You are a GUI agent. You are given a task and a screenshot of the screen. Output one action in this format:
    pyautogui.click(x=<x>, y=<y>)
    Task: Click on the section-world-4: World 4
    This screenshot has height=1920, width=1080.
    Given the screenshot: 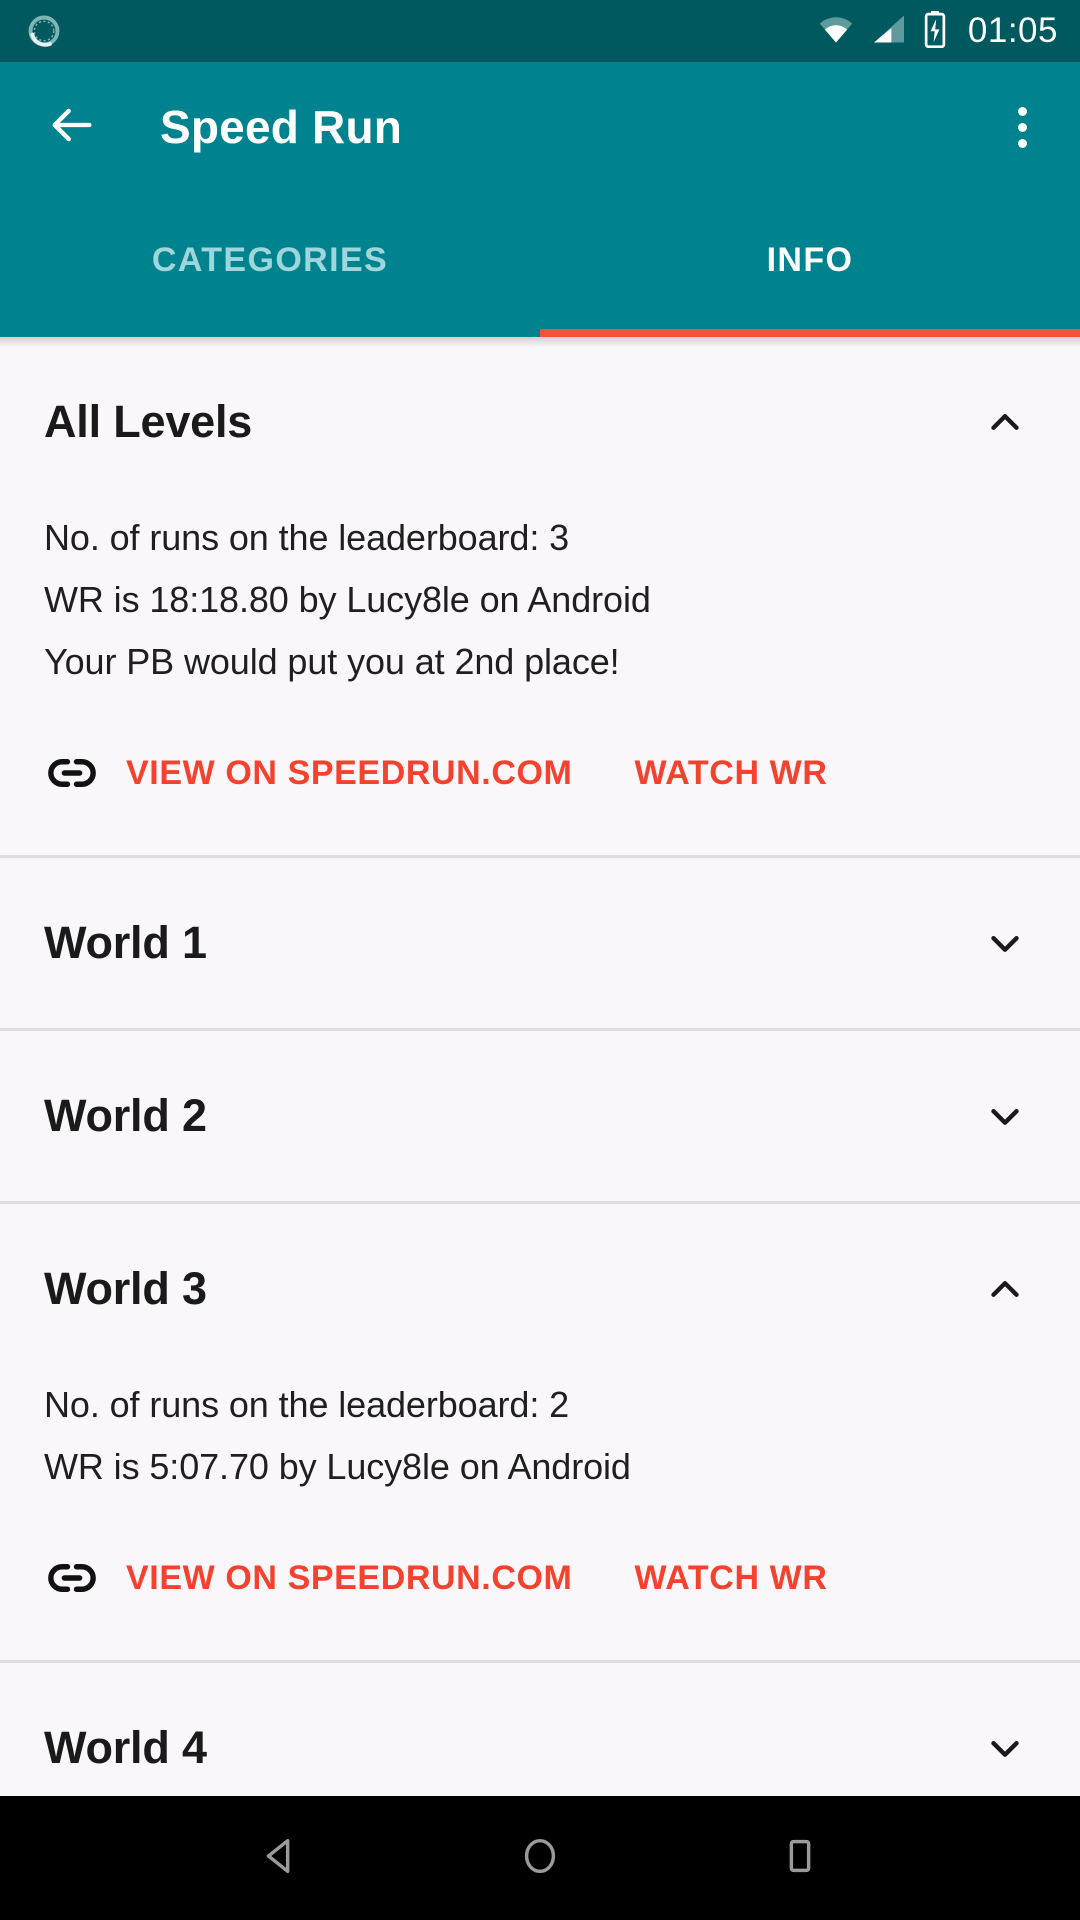 What is the action you would take?
    pyautogui.click(x=540, y=1729)
    